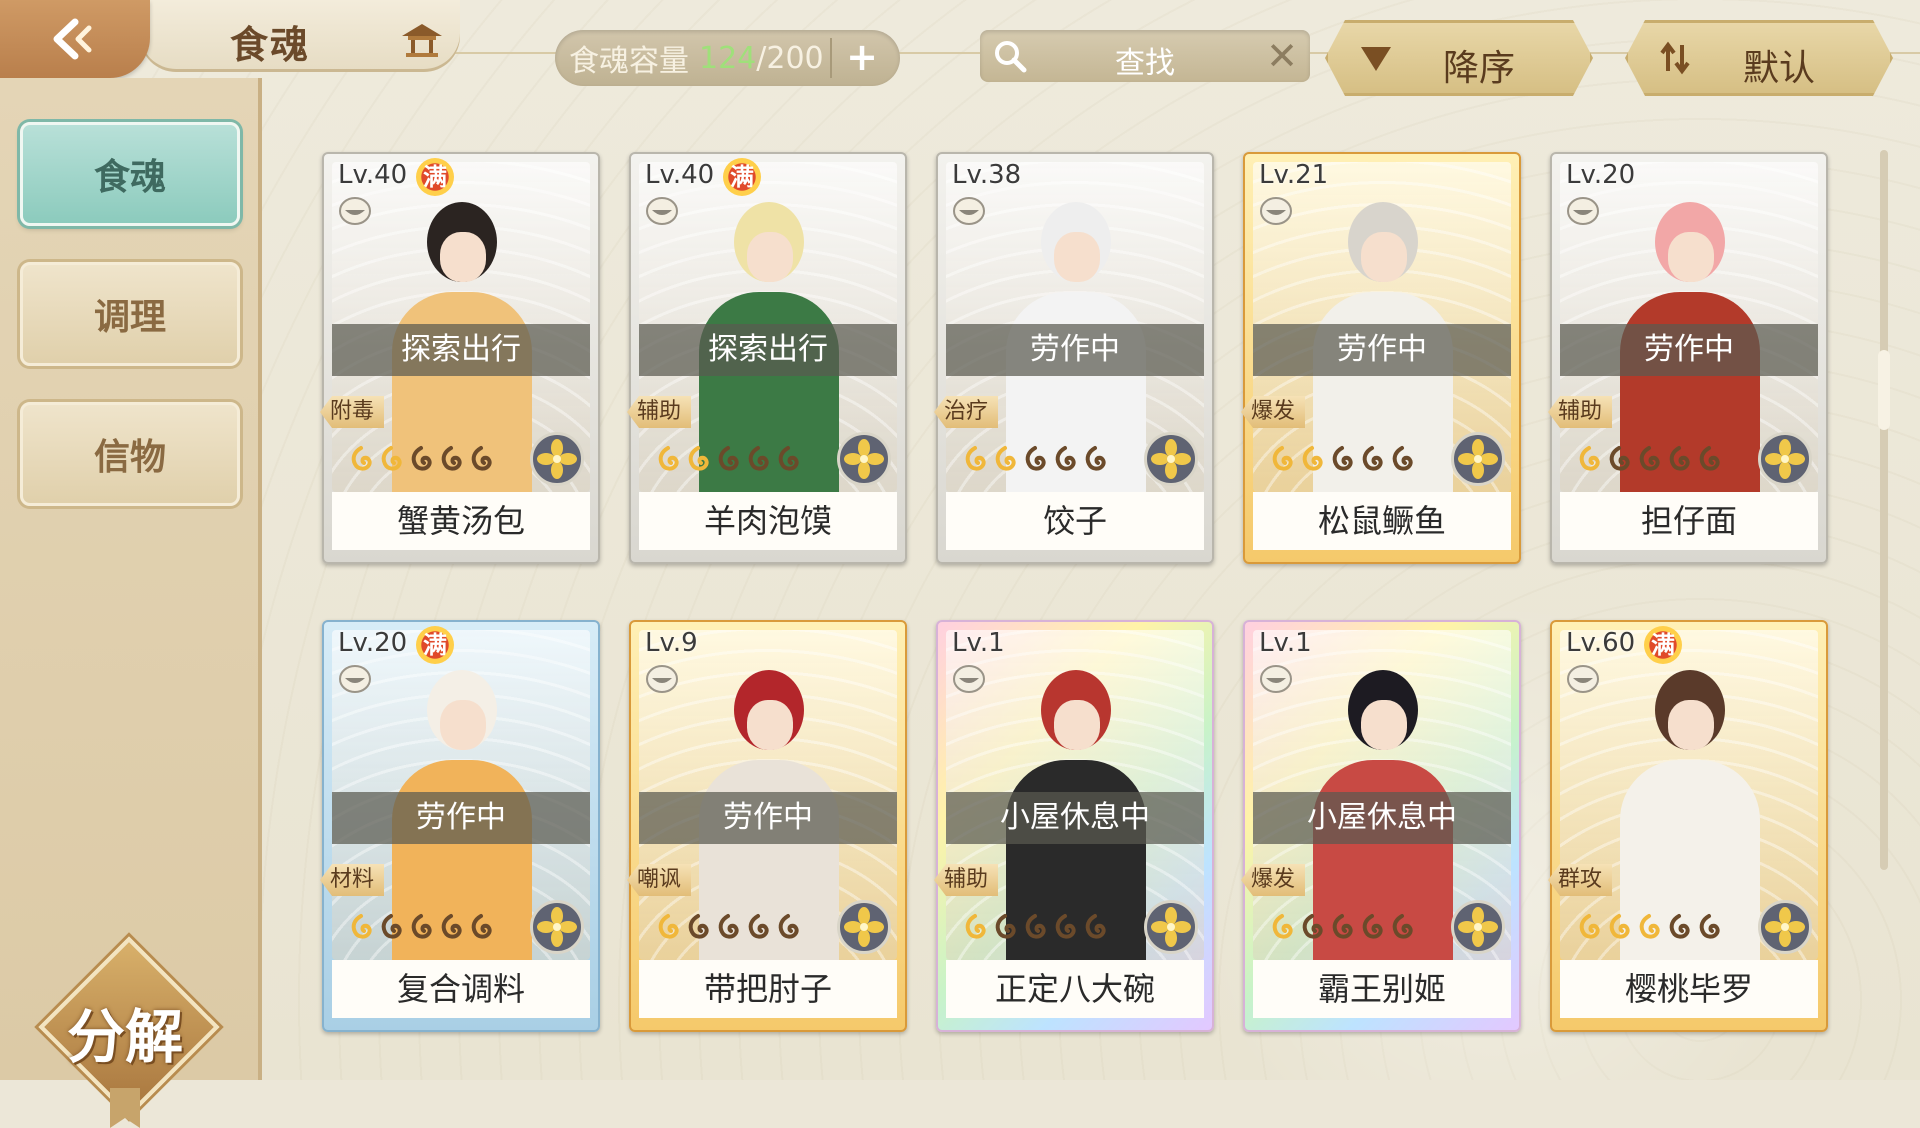 This screenshot has width=1920, height=1128. What do you see at coordinates (1382, 521) in the screenshot?
I see `character-name: 松鼠鳜鱼` at bounding box center [1382, 521].